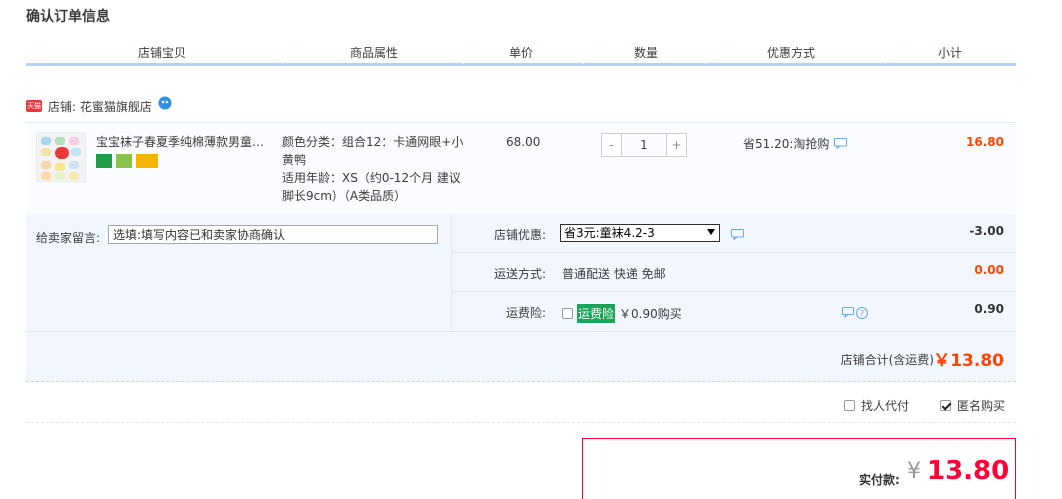 The image size is (1062, 499). I want to click on shipping-row: 运送方式: 普通配送 快递 免邮 0.00, so click(734, 272).